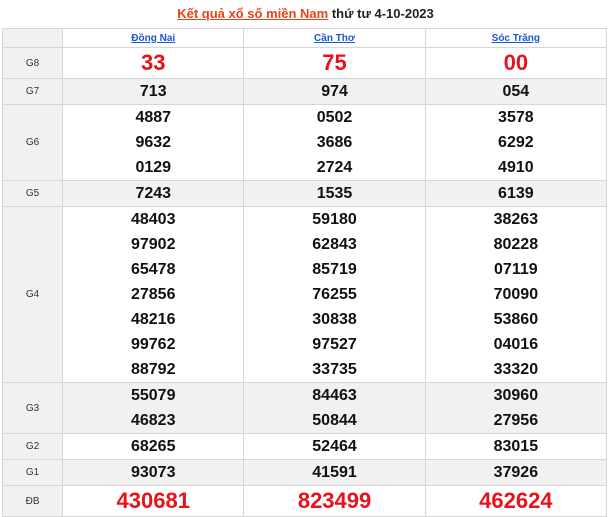 The width and height of the screenshot is (611, 517). What do you see at coordinates (153, 269) in the screenshot?
I see `prize-number: 65478` at bounding box center [153, 269].